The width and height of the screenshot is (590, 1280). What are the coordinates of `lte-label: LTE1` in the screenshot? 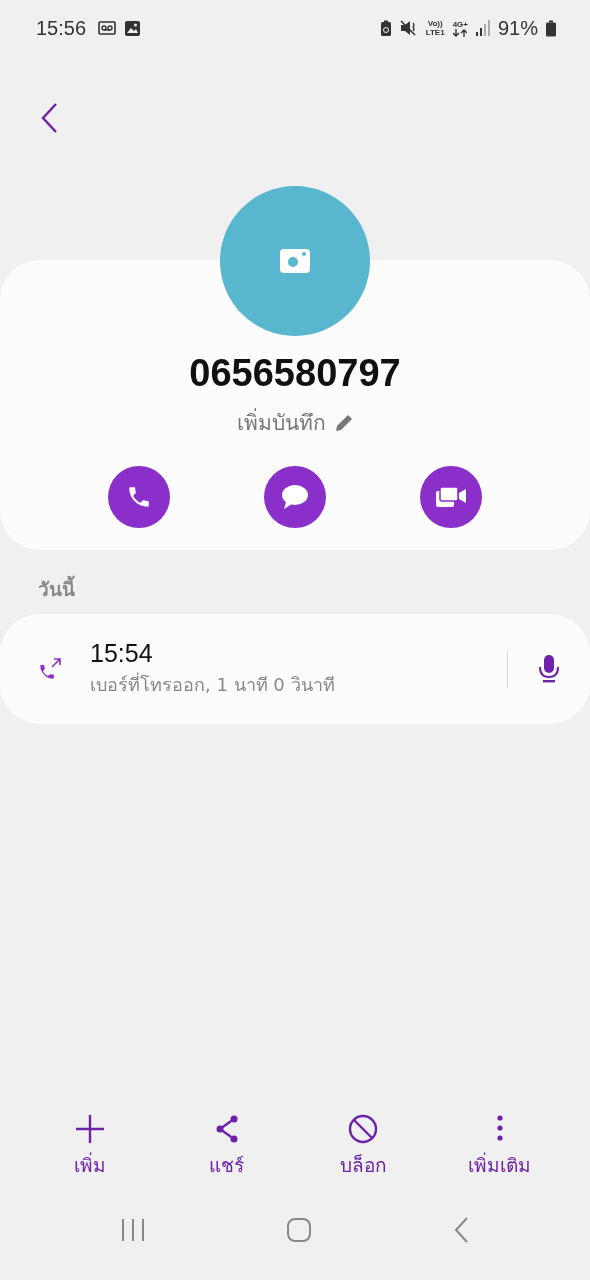 It's located at (435, 32).